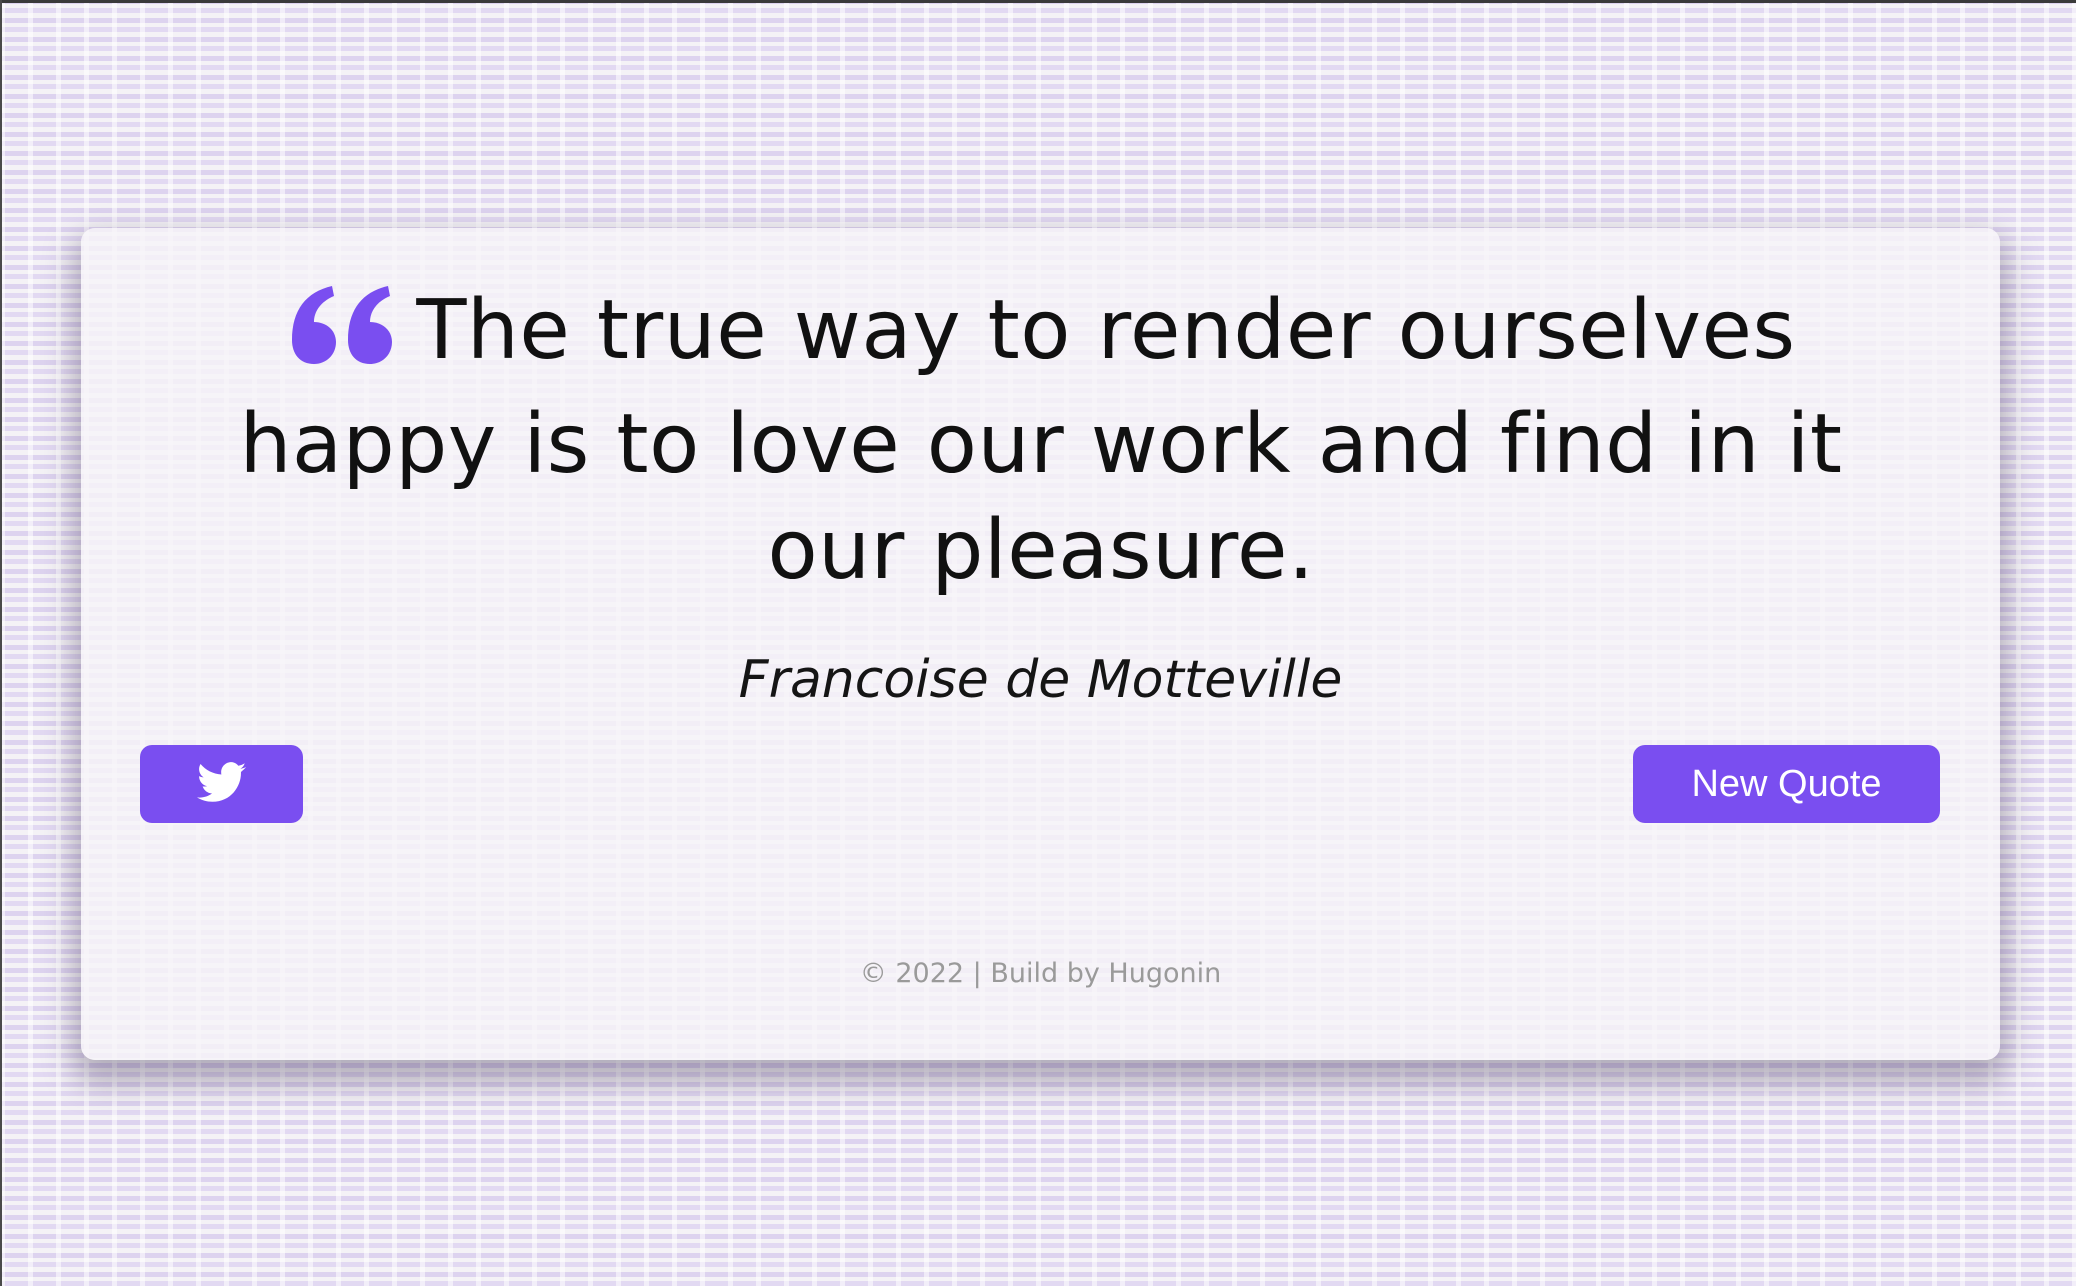  I want to click on window-left-border, so click(1, 643).